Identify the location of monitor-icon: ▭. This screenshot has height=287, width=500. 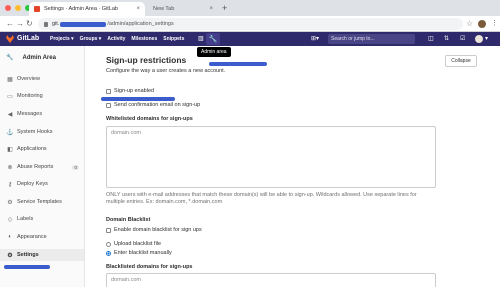
(10, 96).